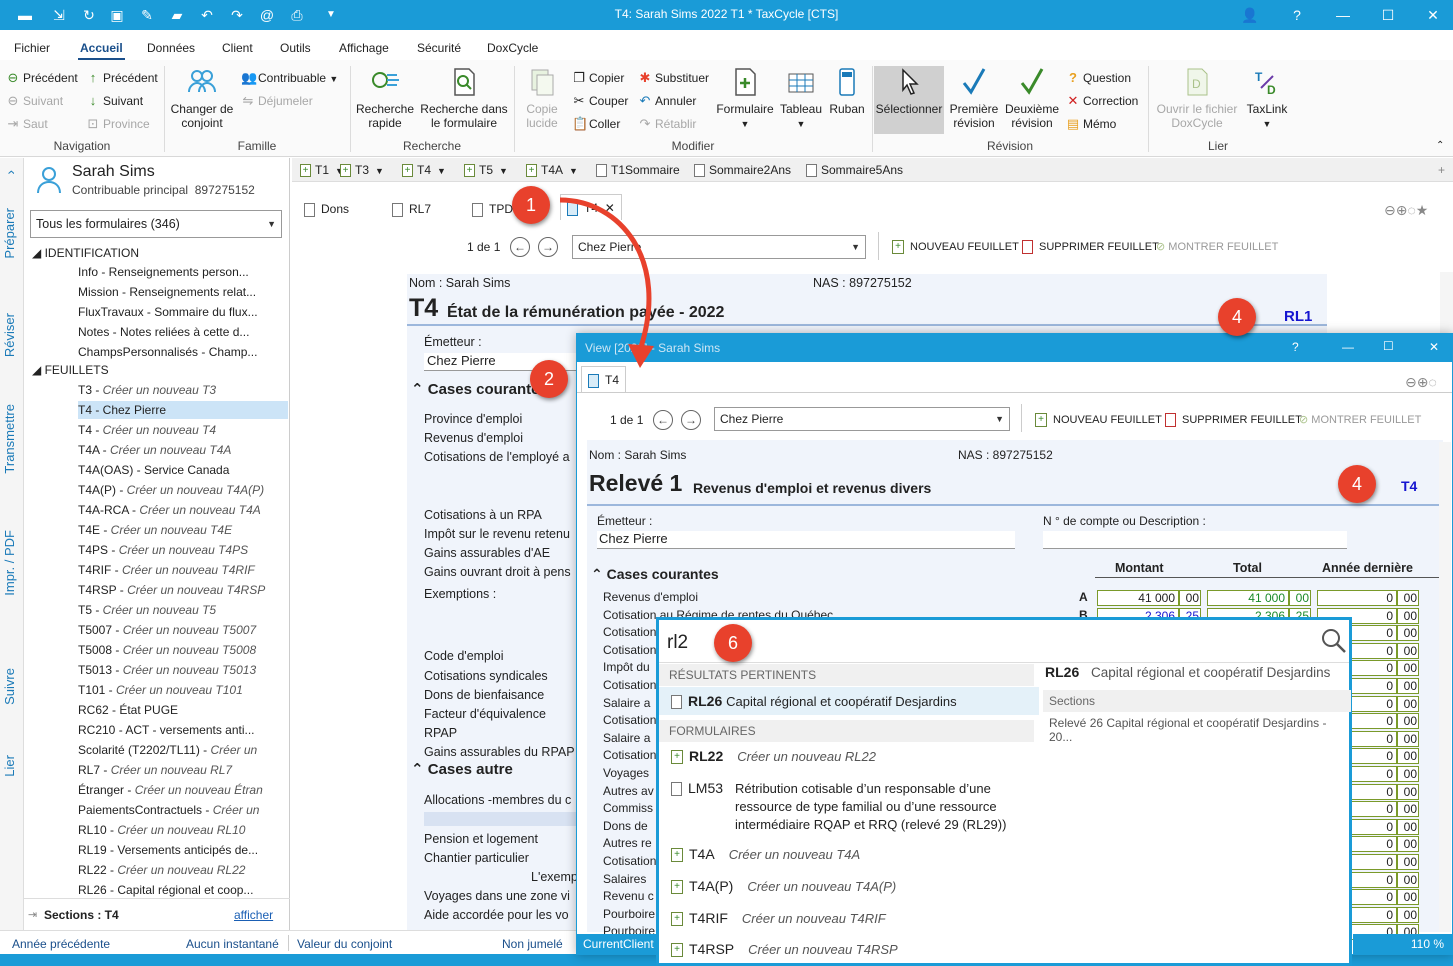 The width and height of the screenshot is (1453, 966). I want to click on form-button: Formulaire ▼, so click(745, 98).